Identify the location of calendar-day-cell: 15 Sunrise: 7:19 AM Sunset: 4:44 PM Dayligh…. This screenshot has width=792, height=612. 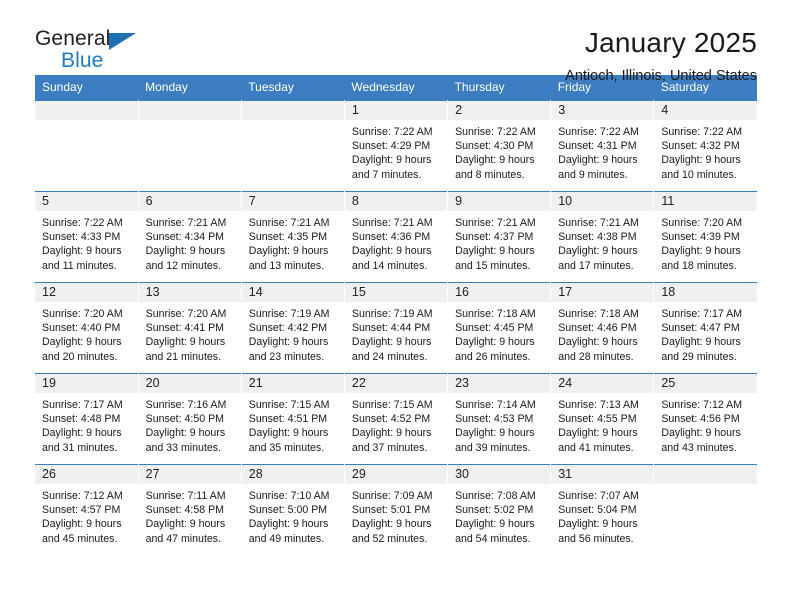
(396, 328).